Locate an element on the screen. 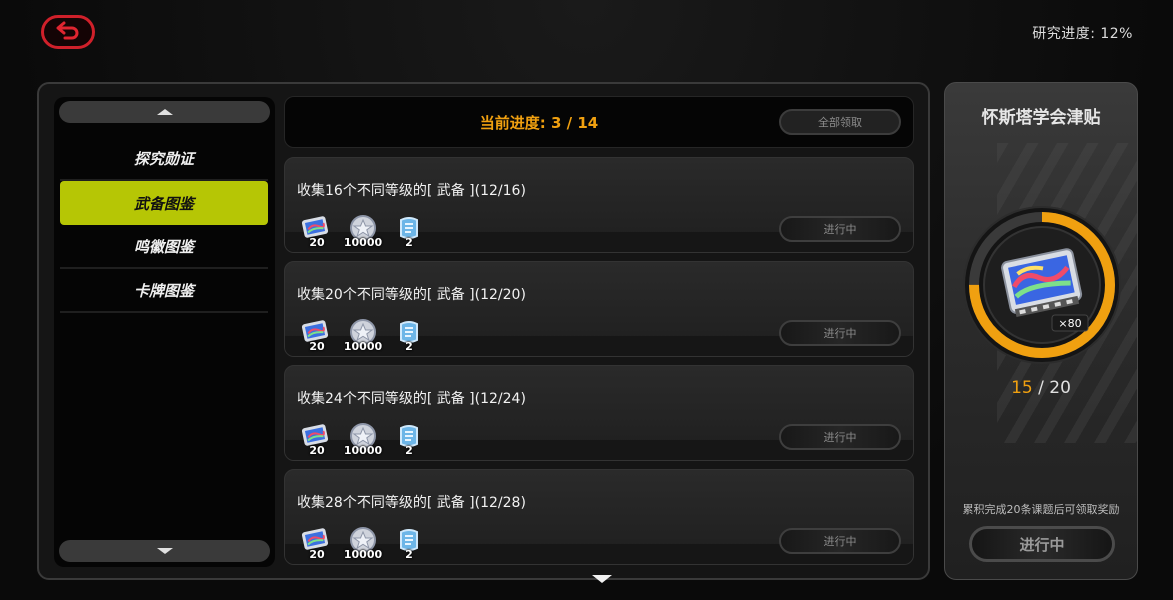 The image size is (1173, 600). back-button is located at coordinates (68, 32).